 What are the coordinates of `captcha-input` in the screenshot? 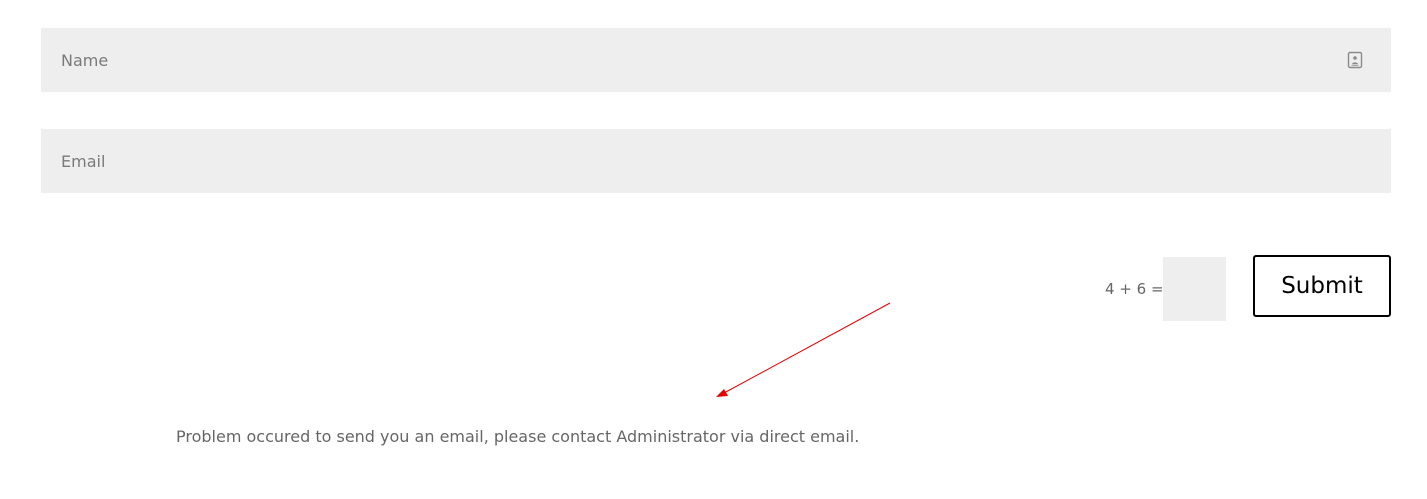 It's located at (1194, 289).